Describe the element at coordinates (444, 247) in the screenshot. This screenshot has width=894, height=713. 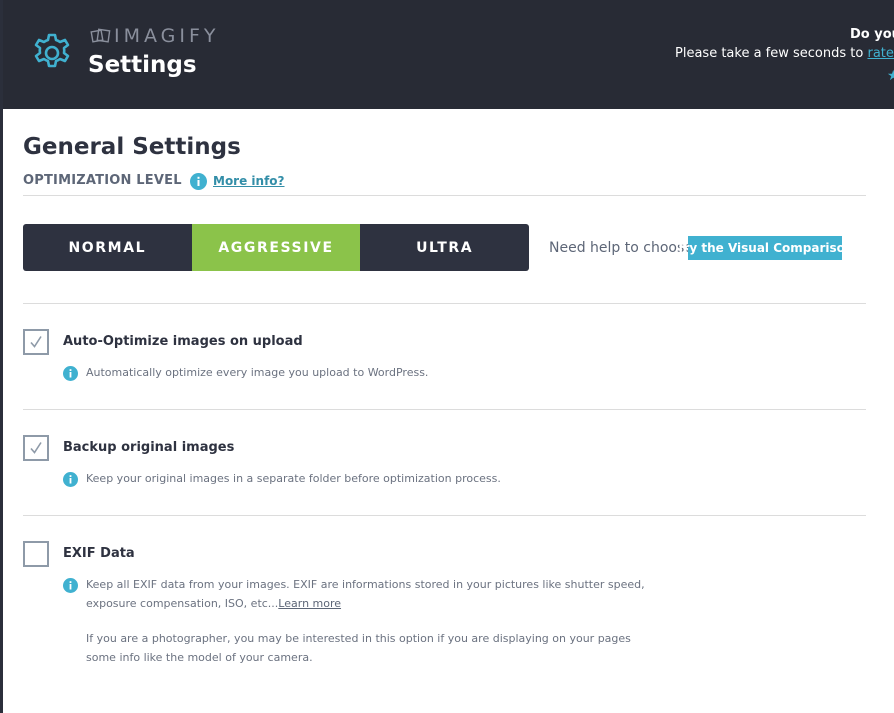
I see `level-ultra-button: ULTRA` at that location.